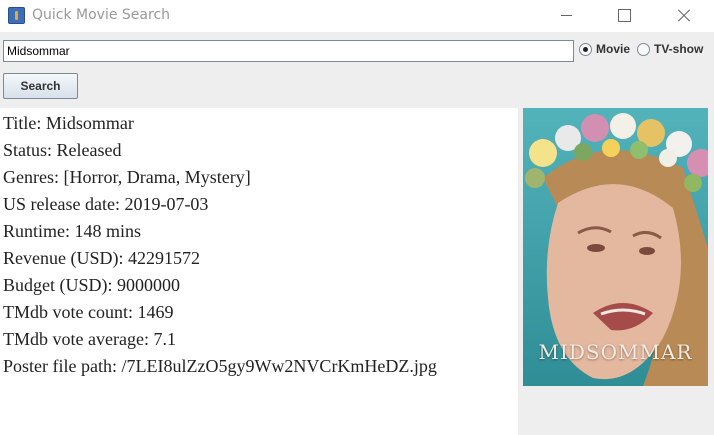 The height and width of the screenshot is (435, 714). I want to click on tv-show-radio: TV-show, so click(670, 49).